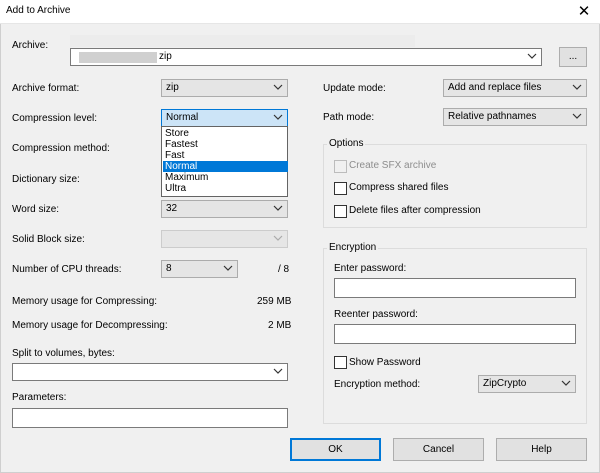 Image resolution: width=600 pixels, height=473 pixels. Describe the element at coordinates (584, 11) in the screenshot. I see `close-icon: ✕` at that location.